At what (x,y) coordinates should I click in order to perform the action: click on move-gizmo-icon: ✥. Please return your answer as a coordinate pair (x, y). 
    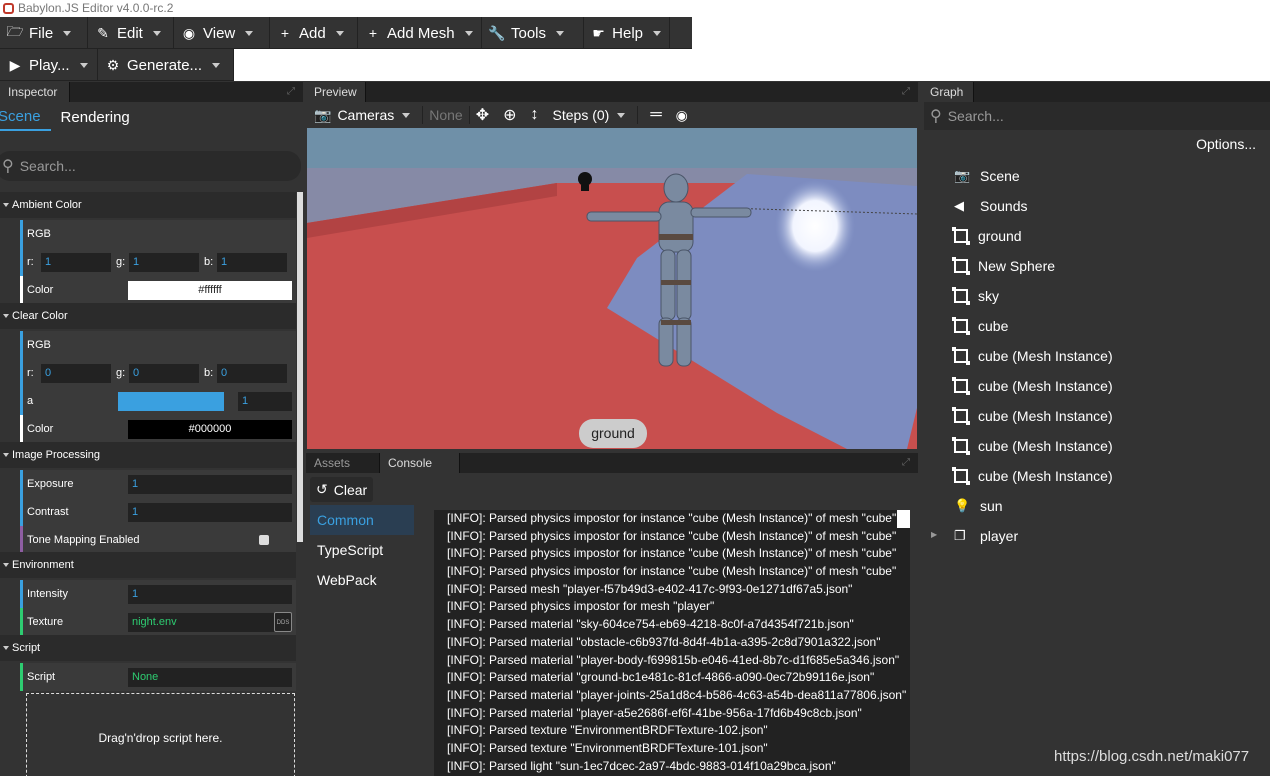
    Looking at the image, I should click on (482, 115).